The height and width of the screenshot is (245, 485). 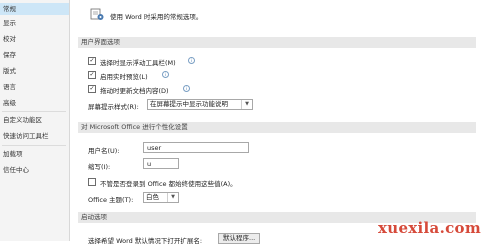 I want to click on sidebar-item-advanced: 高级, so click(x=34, y=103).